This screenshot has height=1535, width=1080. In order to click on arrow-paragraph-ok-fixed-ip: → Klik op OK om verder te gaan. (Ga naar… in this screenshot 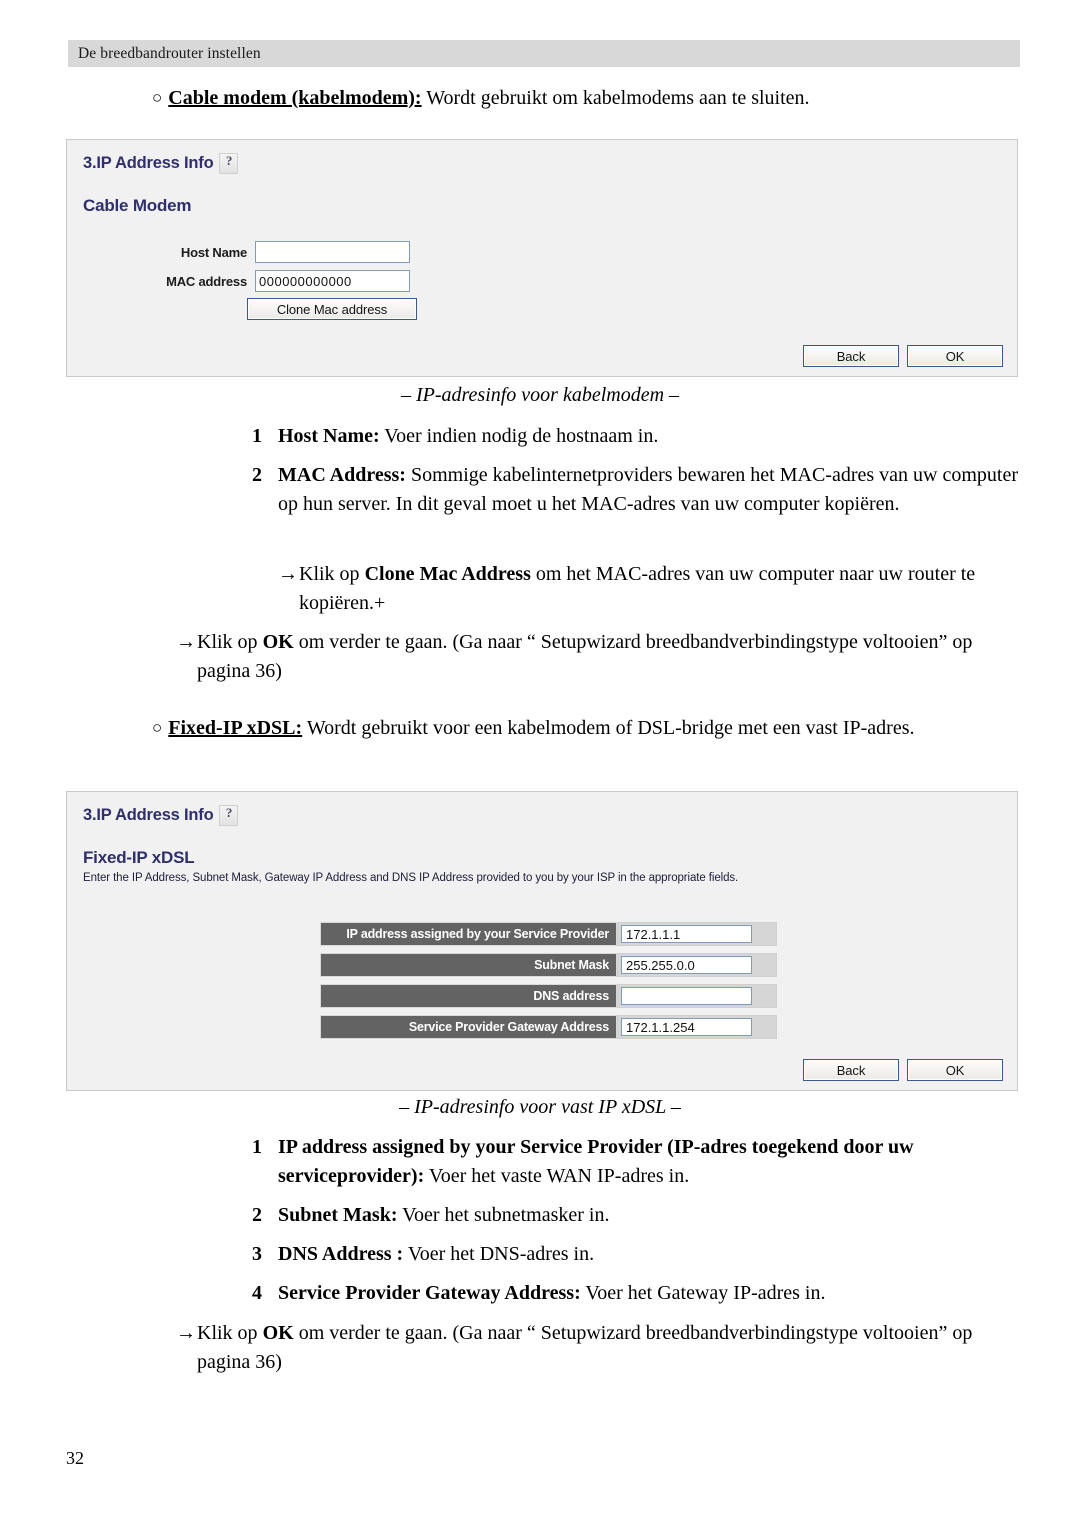, I will do `click(598, 1348)`.